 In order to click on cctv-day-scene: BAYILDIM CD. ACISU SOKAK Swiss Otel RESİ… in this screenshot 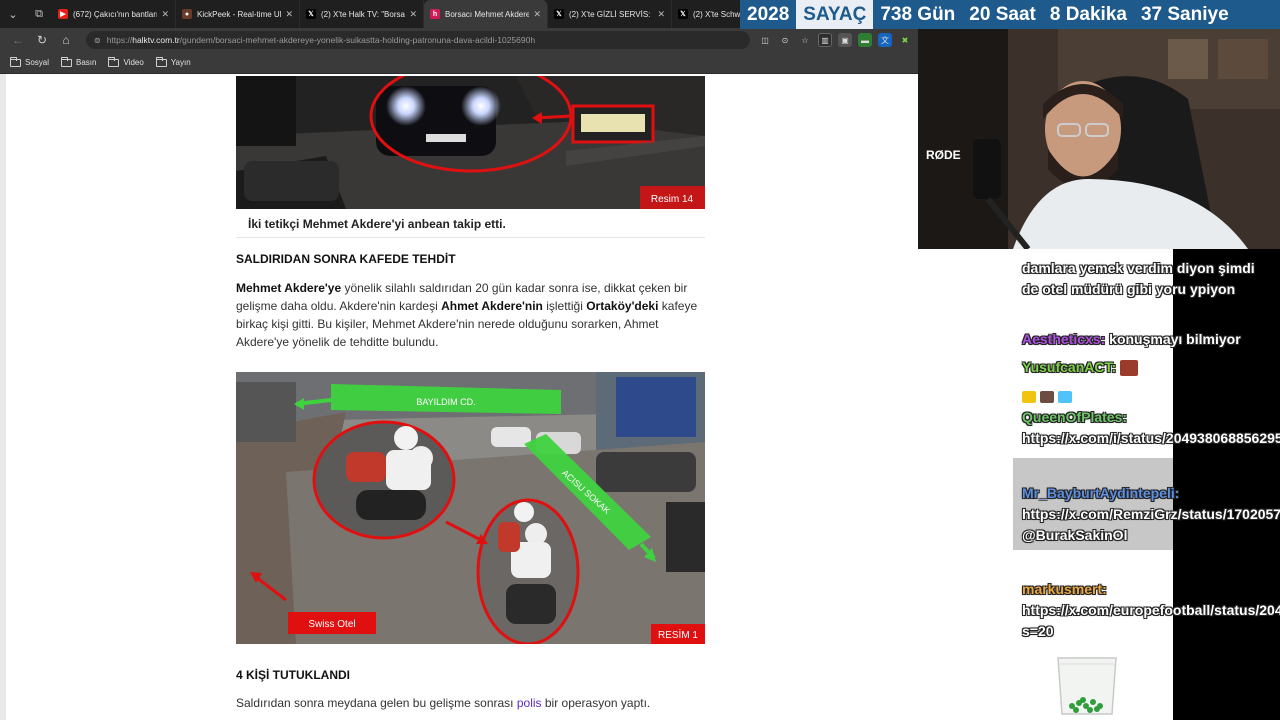, I will do `click(470, 508)`.